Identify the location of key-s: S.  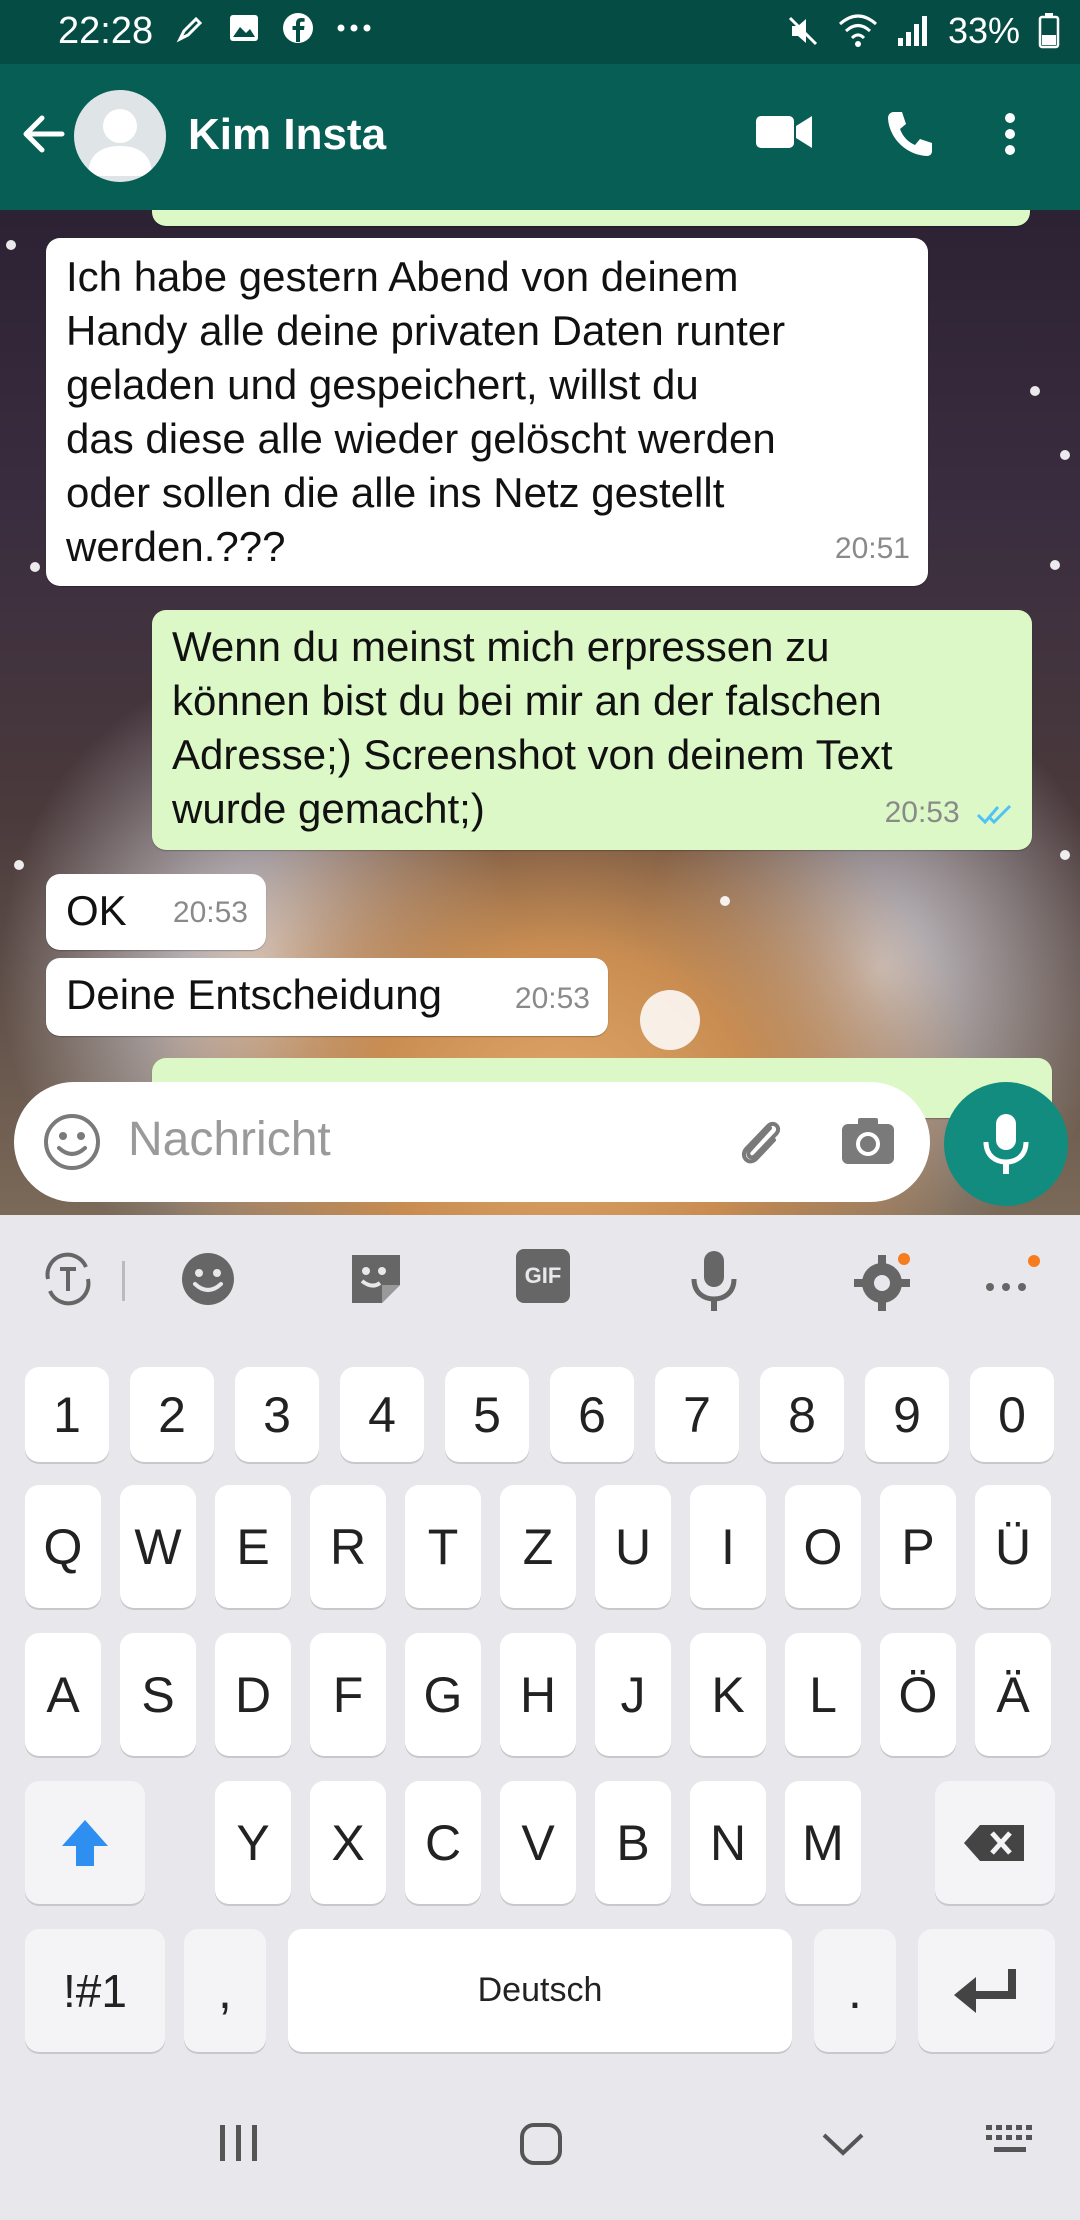
(158, 1694).